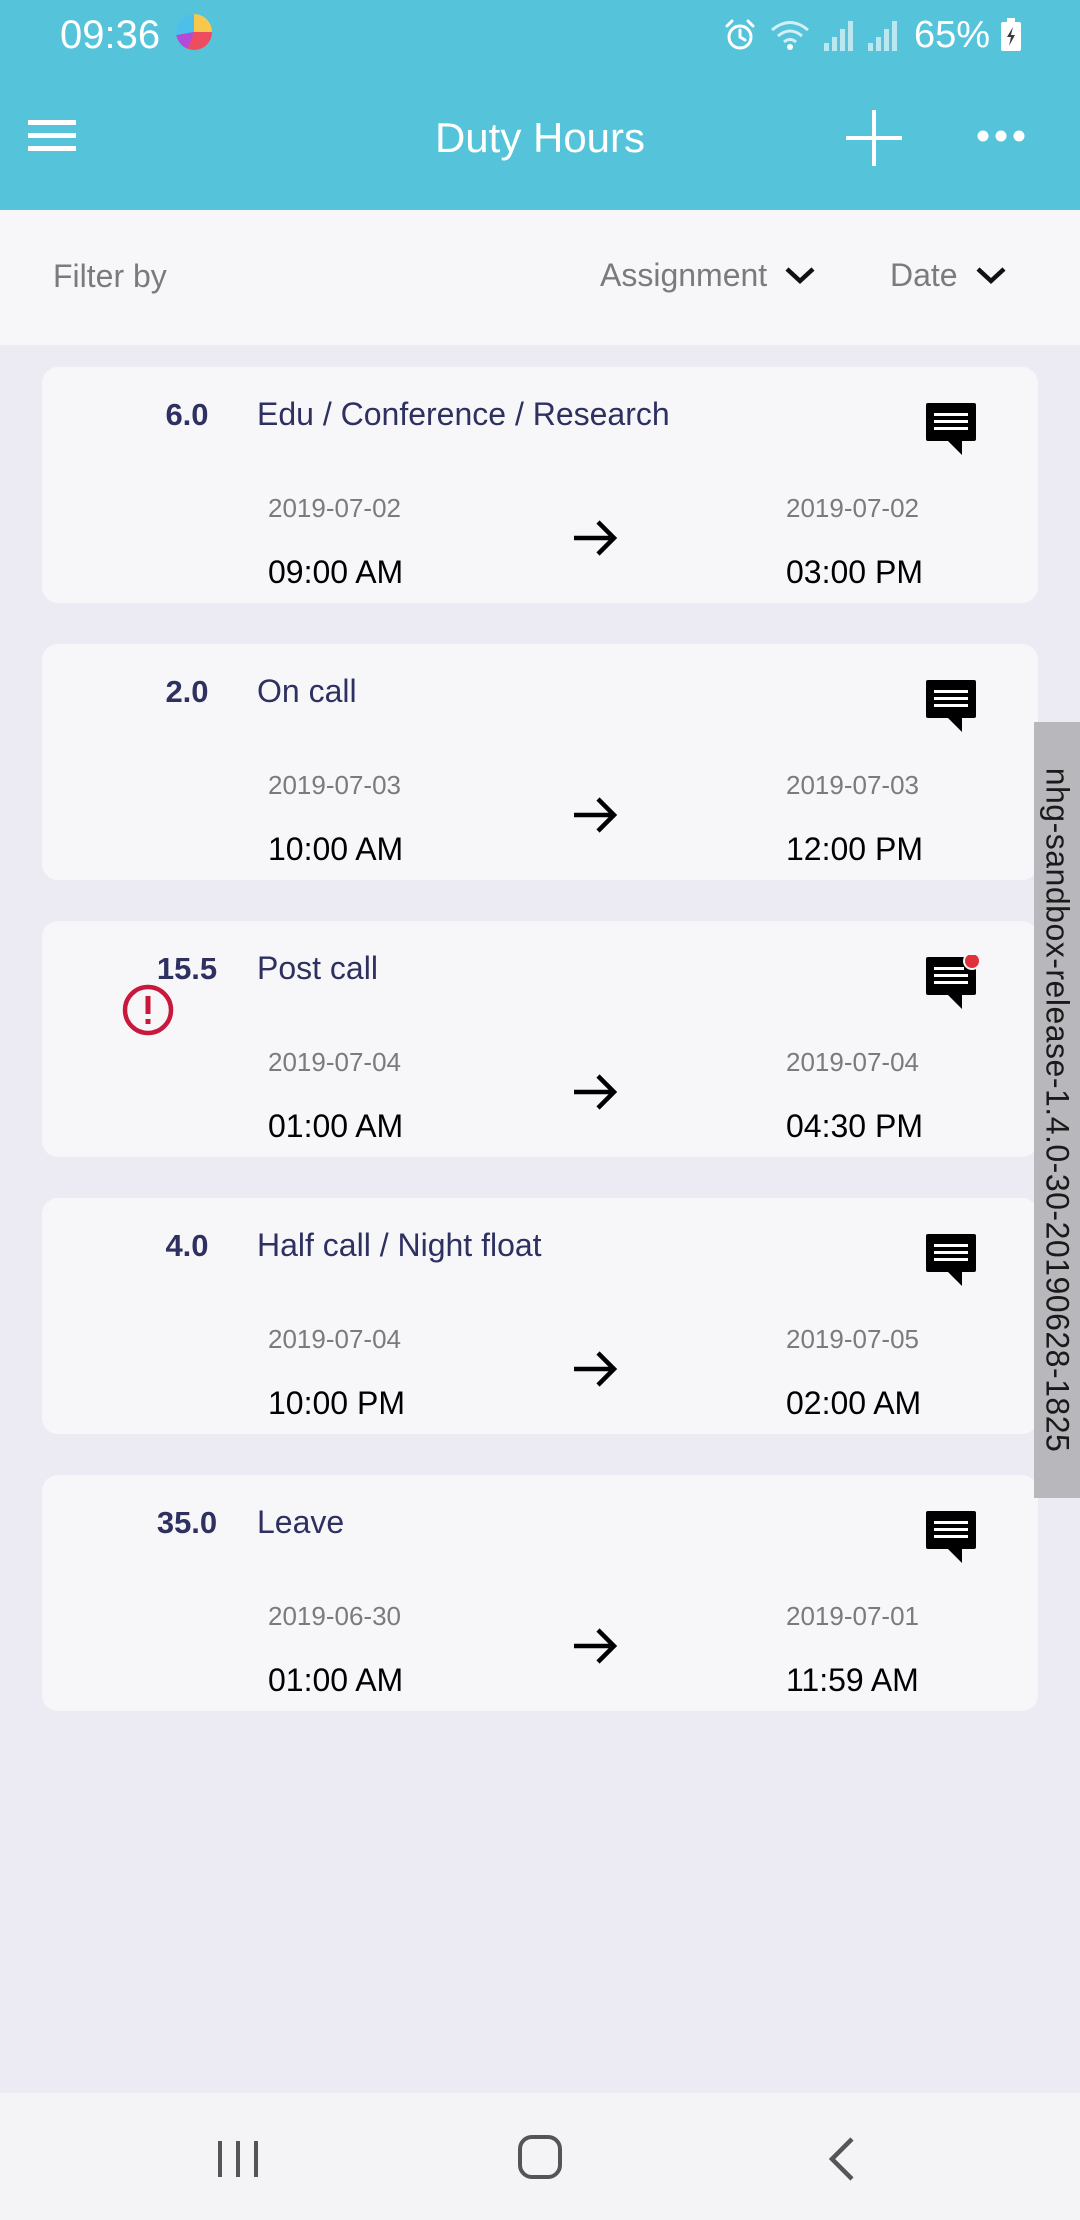 The image size is (1080, 2220). I want to click on more-horizontal-icon, so click(1001, 136).